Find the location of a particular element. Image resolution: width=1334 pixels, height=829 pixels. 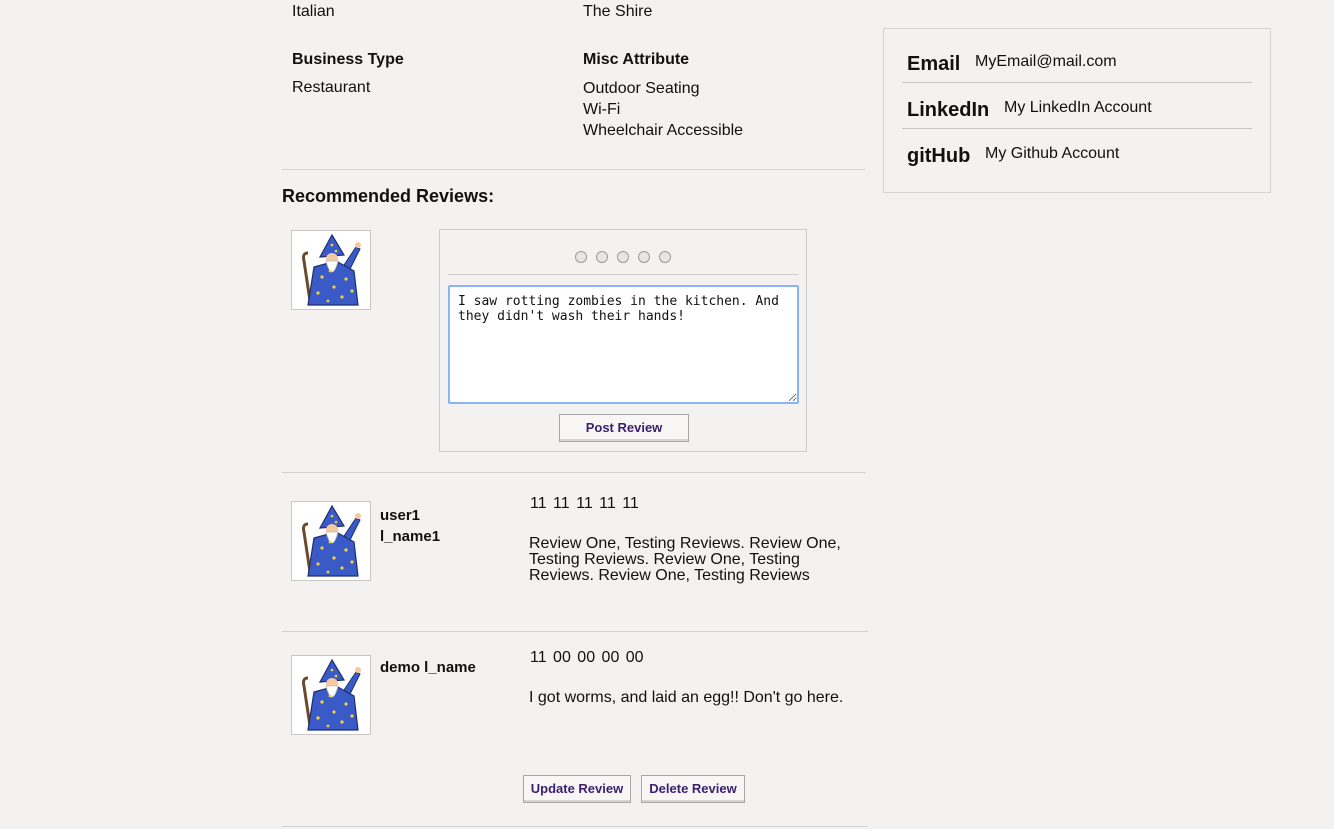

email-value: MyEmail@mail.com is located at coordinates (1046, 62).